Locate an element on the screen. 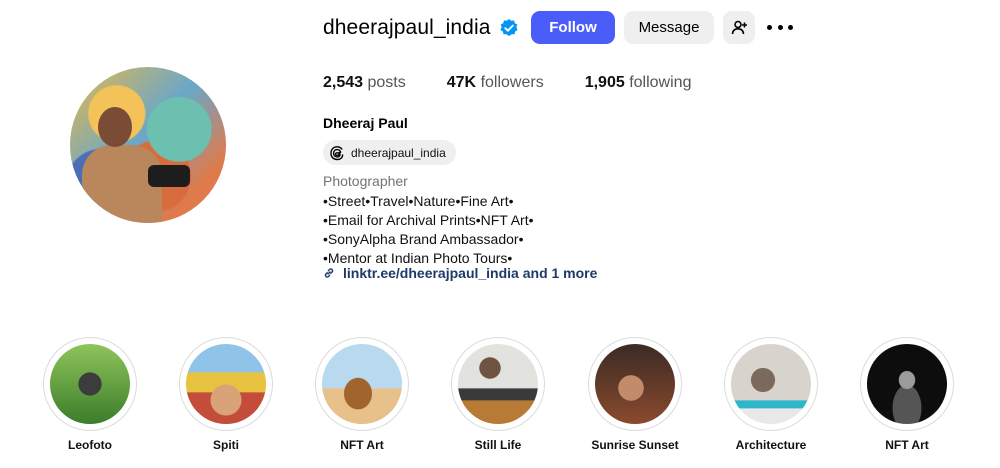  highlight-label: Architecture is located at coordinates (771, 445).